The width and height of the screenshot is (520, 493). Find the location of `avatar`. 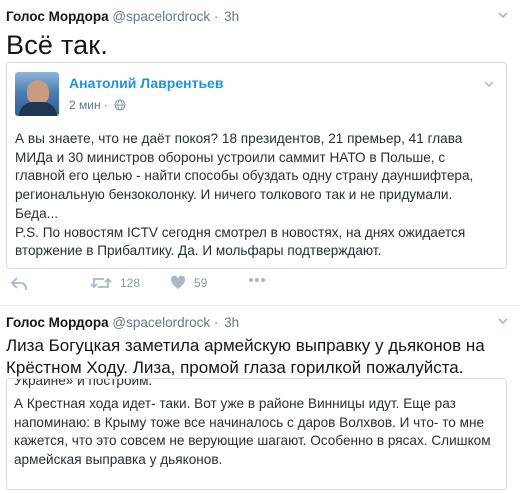

avatar is located at coordinates (37, 94).